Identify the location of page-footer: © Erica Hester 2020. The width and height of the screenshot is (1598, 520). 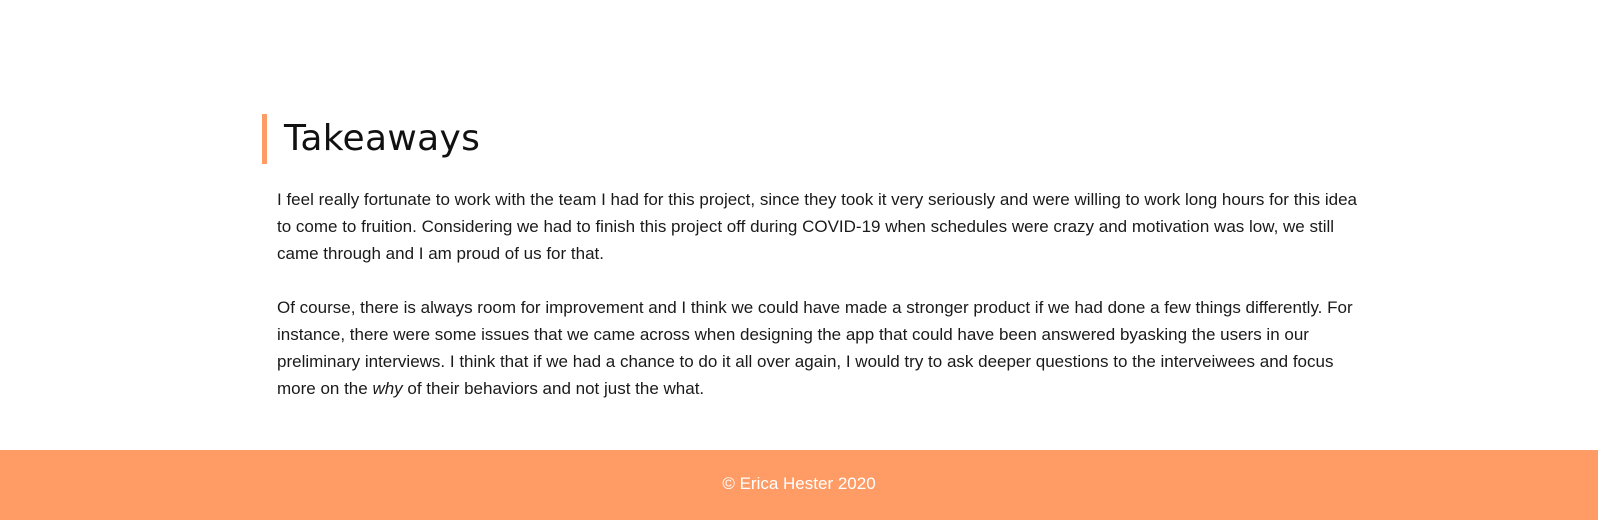
(799, 485).